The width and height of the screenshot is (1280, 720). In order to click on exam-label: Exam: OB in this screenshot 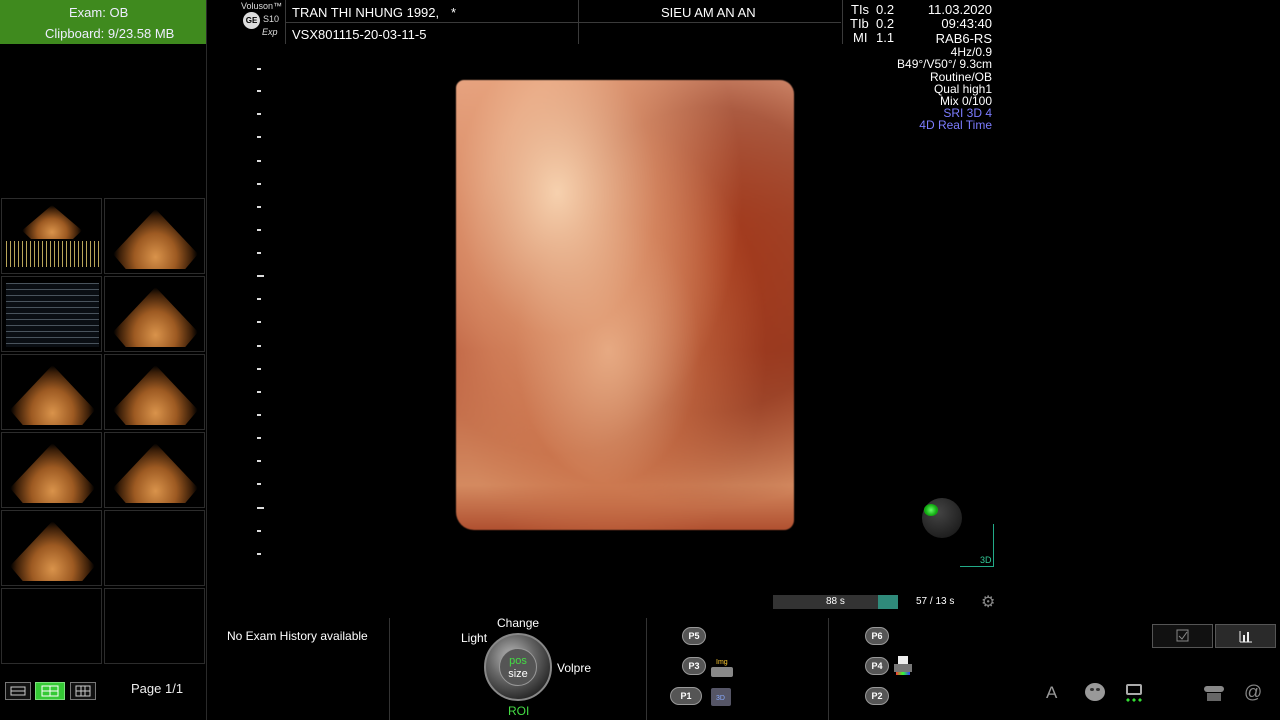, I will do `click(99, 12)`.